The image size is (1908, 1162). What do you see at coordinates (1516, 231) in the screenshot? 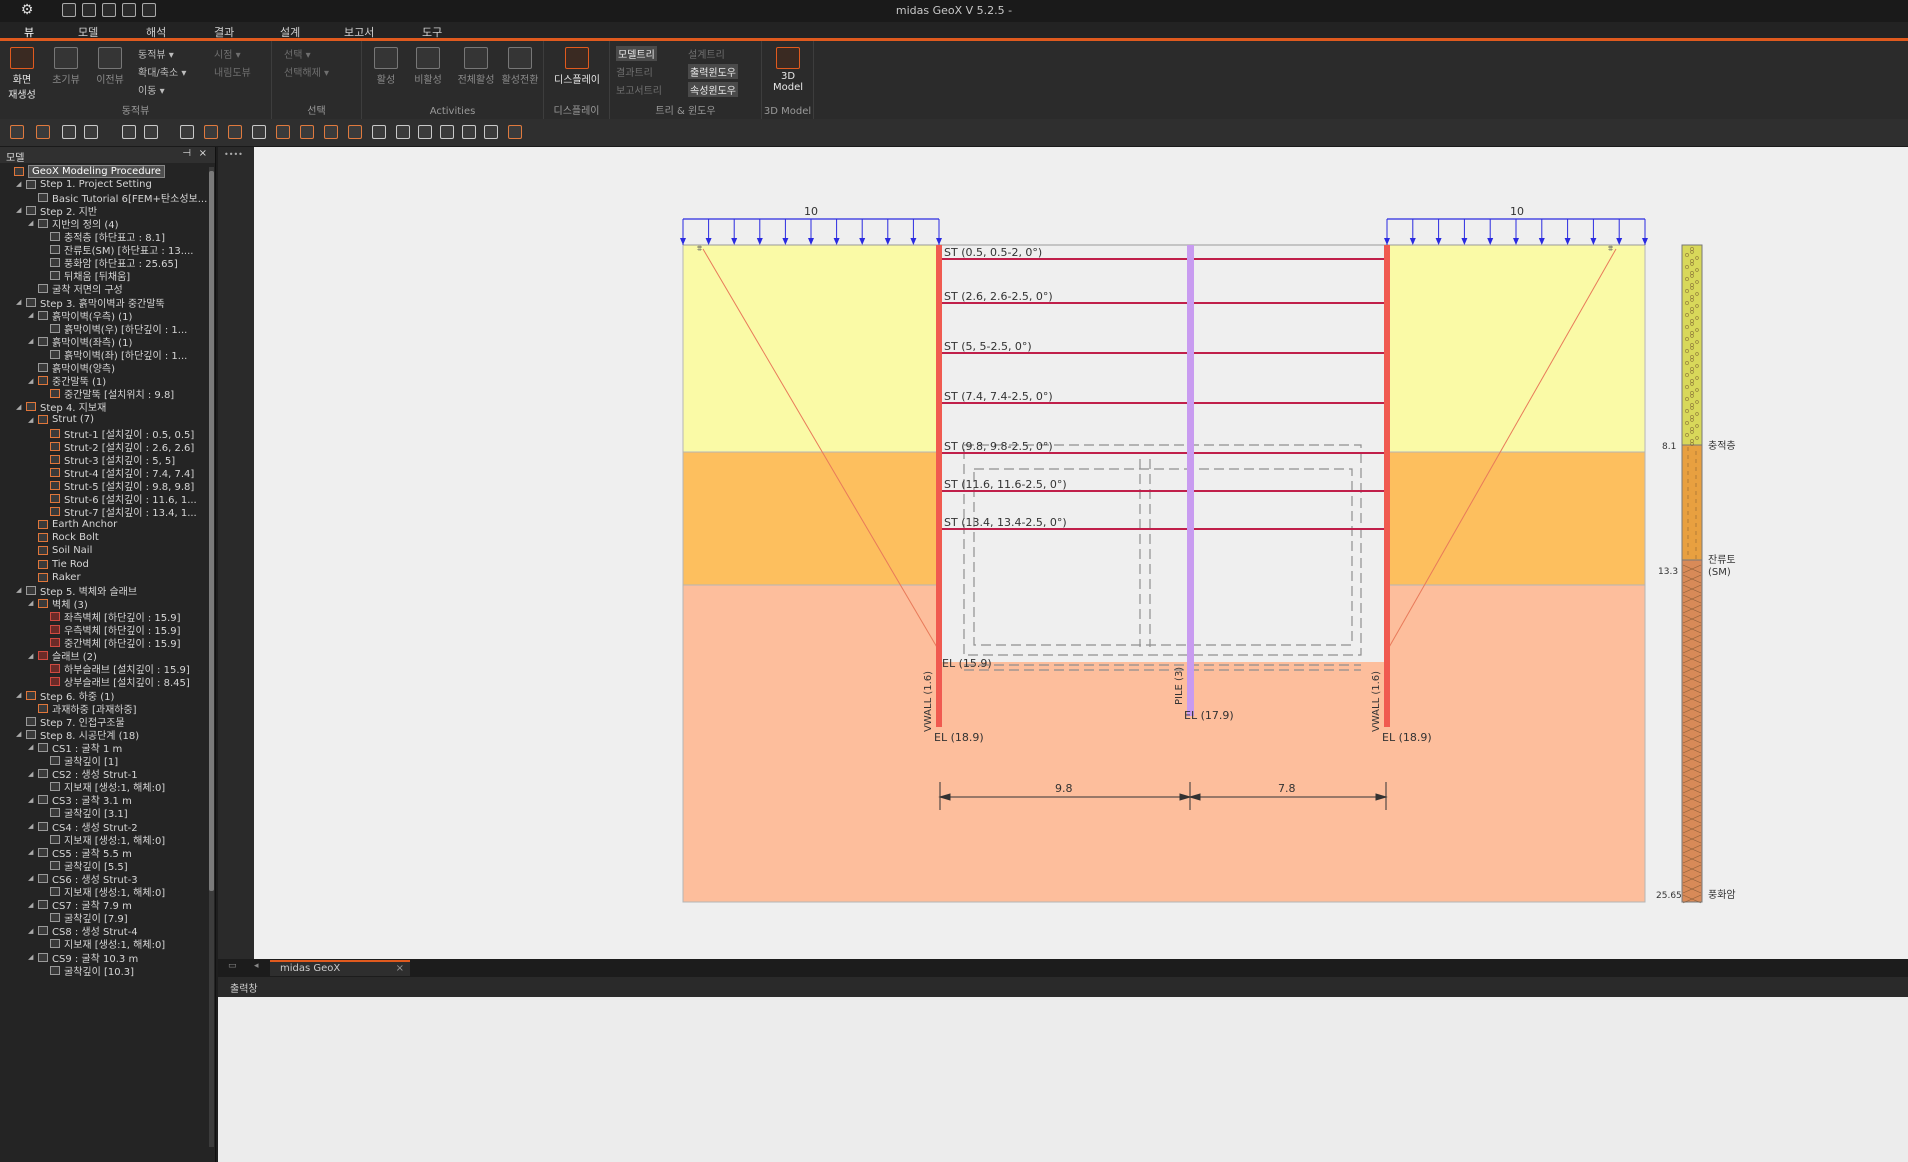
I see `surcharge-load-right` at bounding box center [1516, 231].